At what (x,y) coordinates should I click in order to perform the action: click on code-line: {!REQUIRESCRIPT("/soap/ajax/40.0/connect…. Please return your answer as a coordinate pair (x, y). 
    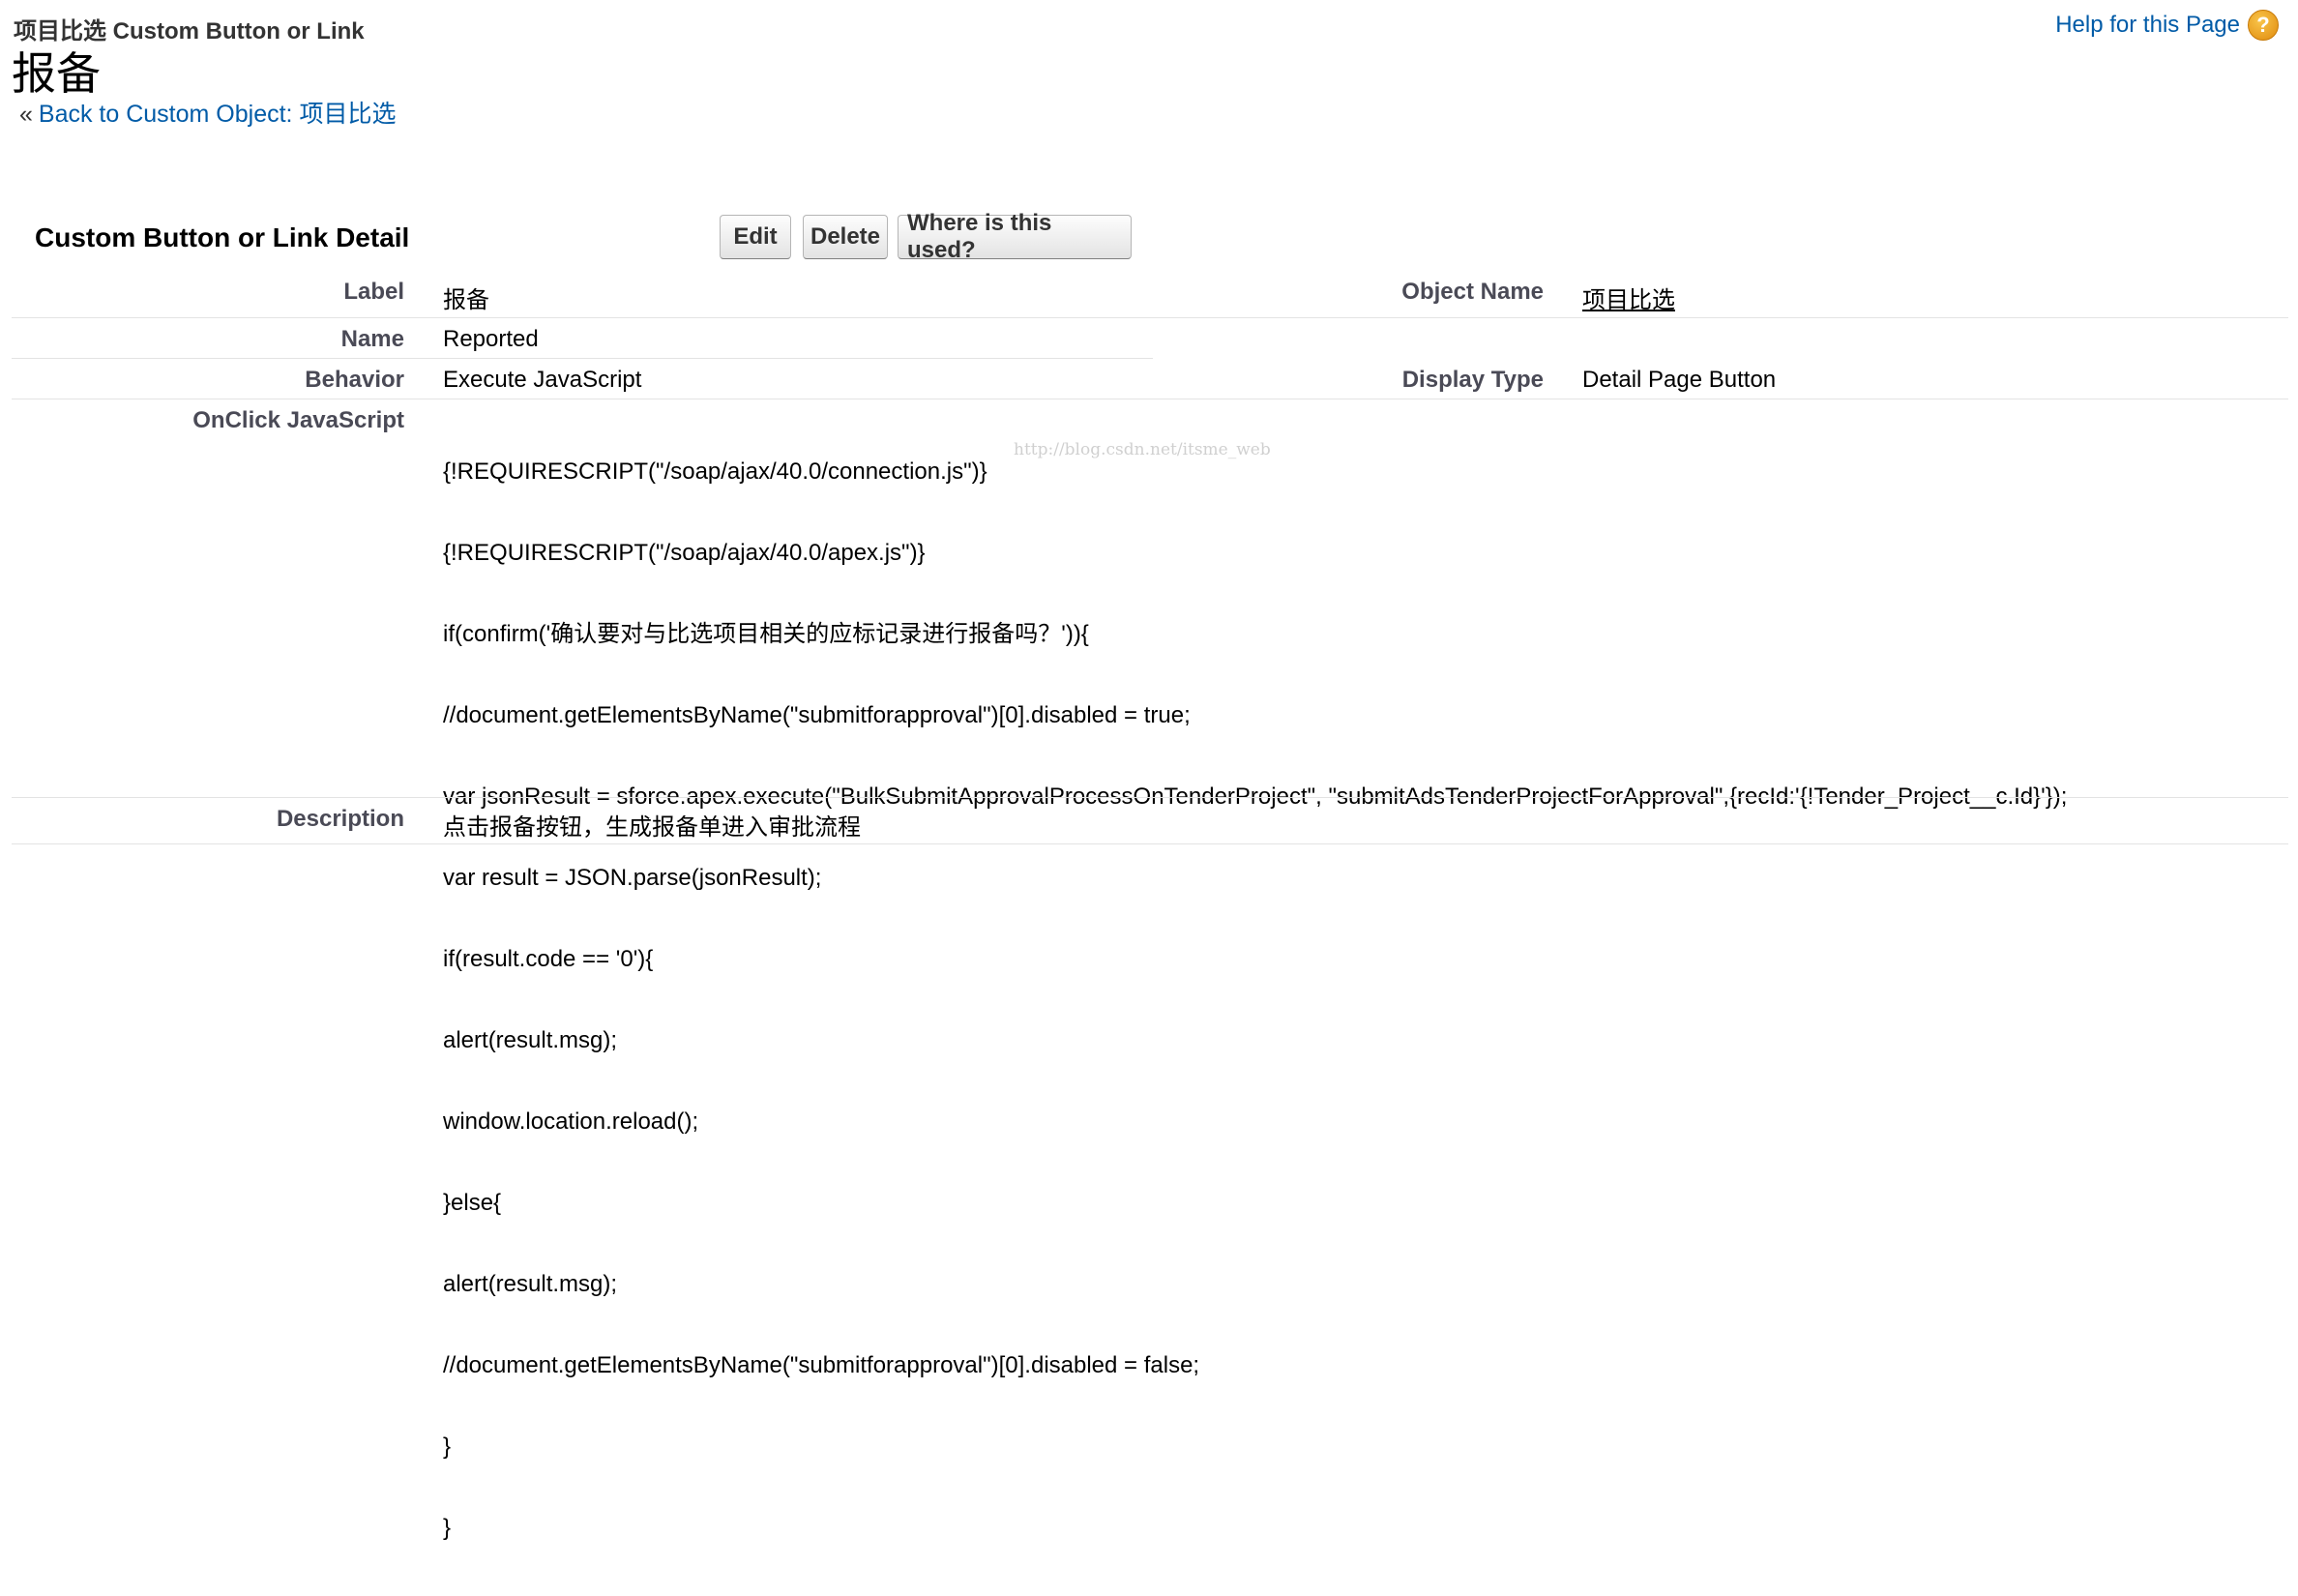
    Looking at the image, I should click on (715, 471).